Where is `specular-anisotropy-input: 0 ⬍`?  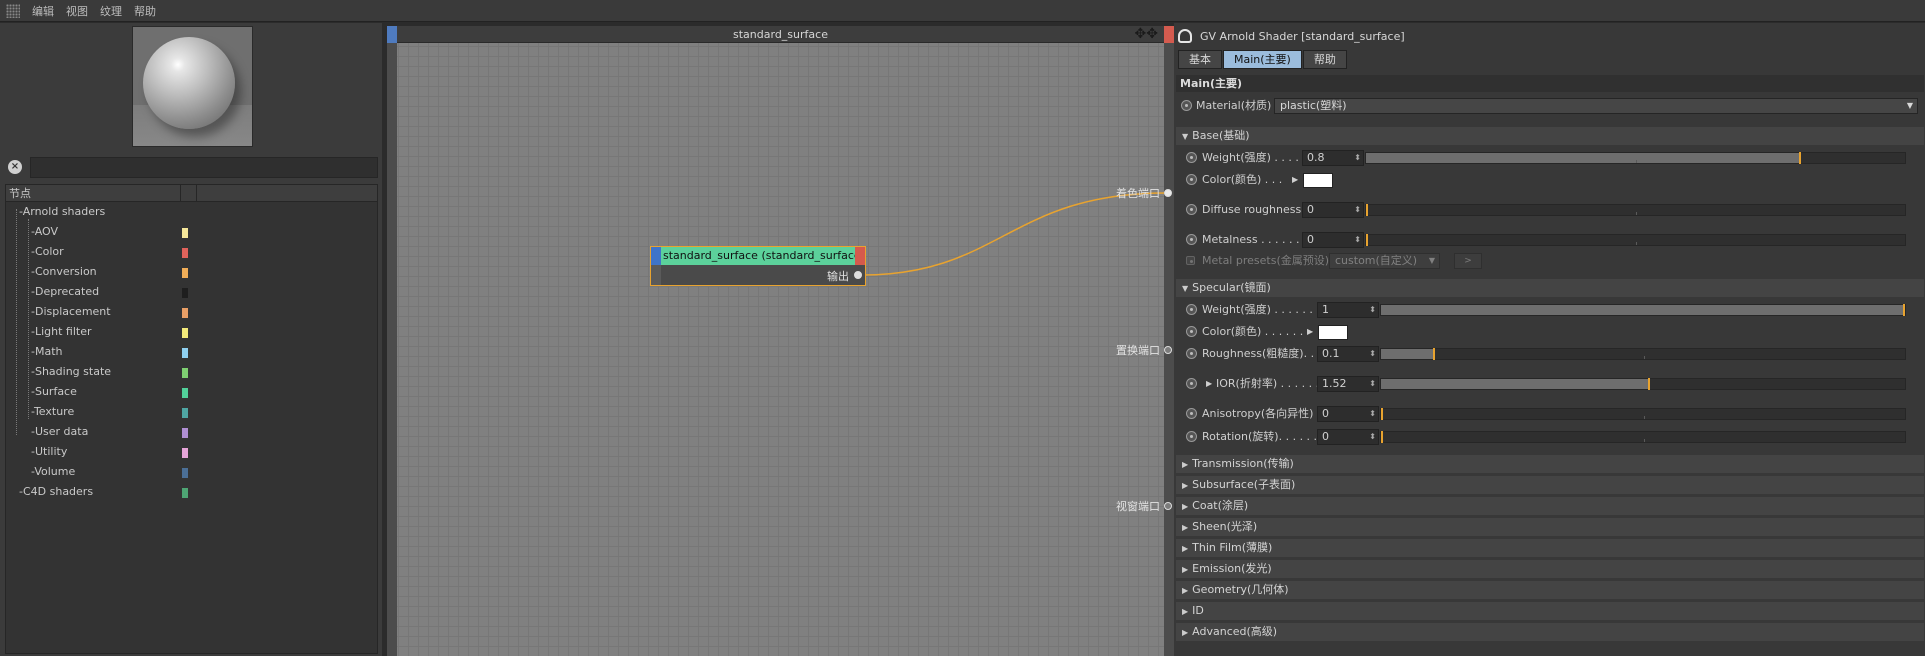
specular-anisotropy-input: 0 ⬍ is located at coordinates (1348, 414).